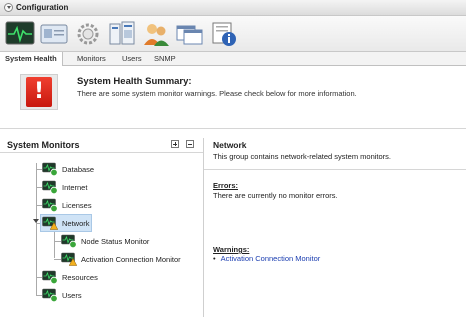  I want to click on monitors-panel-title: System Monitors, so click(43, 145).